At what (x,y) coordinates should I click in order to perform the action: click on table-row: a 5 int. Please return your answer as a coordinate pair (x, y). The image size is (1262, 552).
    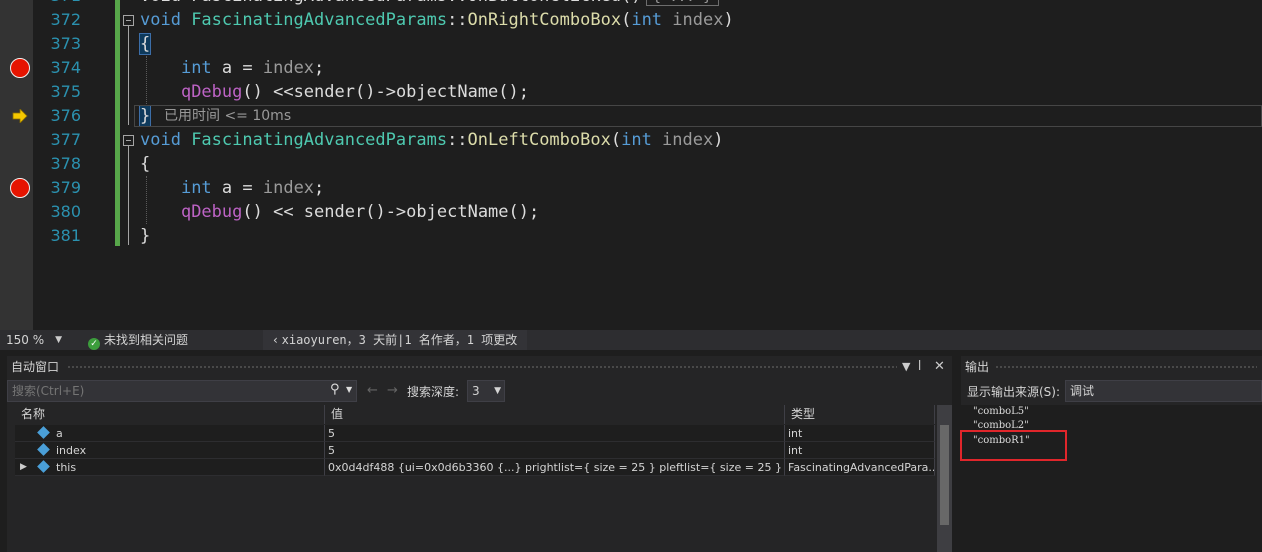
    Looking at the image, I should click on (475, 433).